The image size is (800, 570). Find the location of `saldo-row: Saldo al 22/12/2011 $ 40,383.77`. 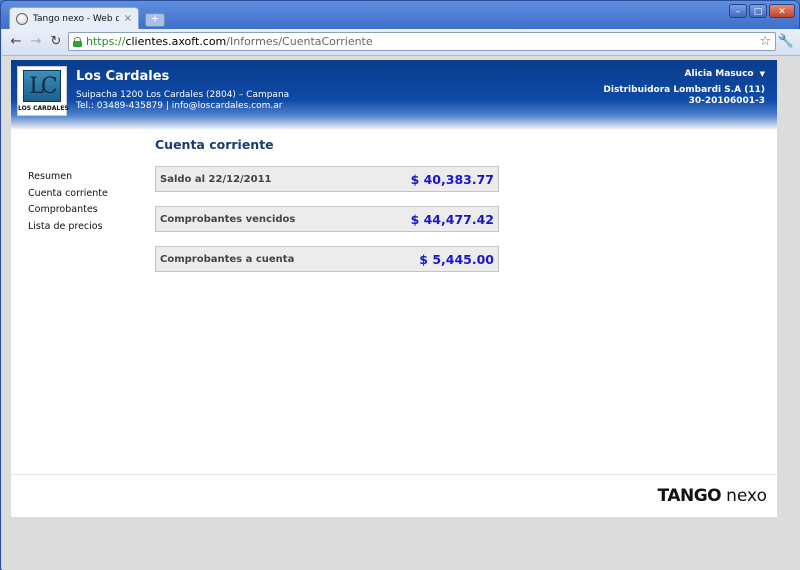

saldo-row: Saldo al 22/12/2011 $ 40,383.77 is located at coordinates (327, 179).